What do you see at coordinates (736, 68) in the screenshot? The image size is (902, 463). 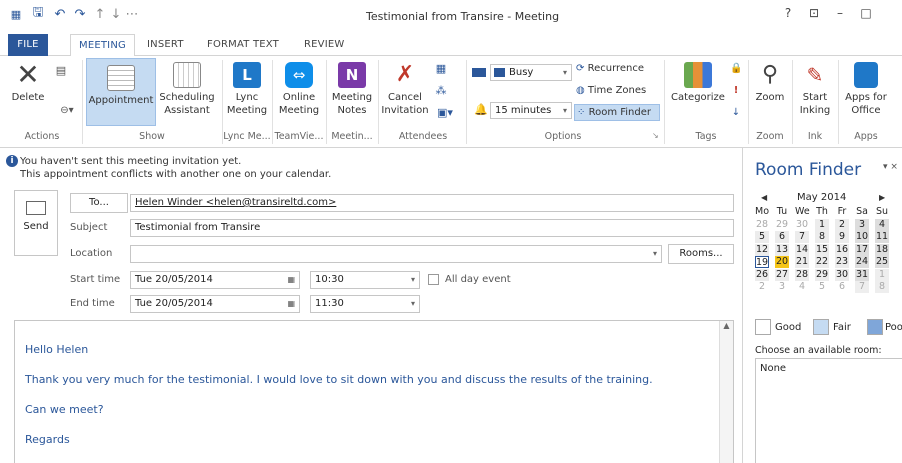 I see `private-lock-icon: 🔒` at bounding box center [736, 68].